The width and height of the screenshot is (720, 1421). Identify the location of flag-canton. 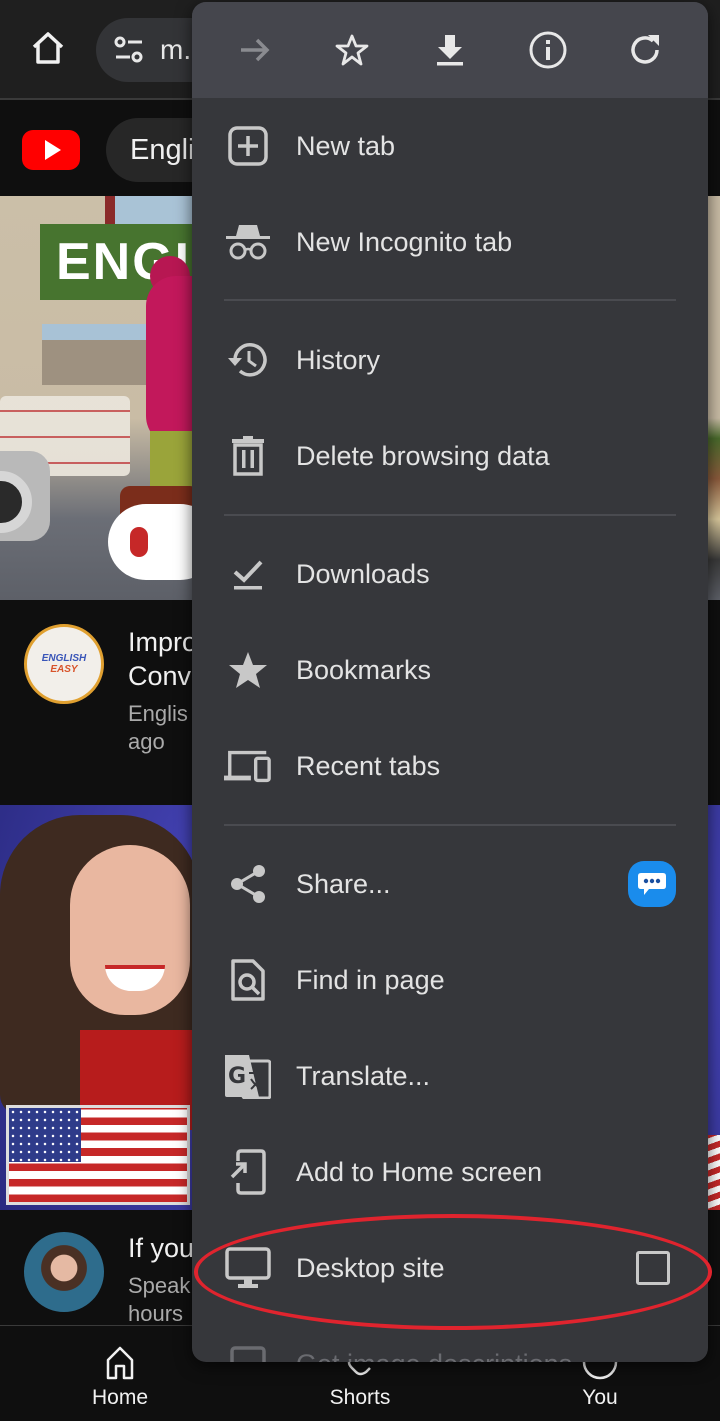
(45, 1135).